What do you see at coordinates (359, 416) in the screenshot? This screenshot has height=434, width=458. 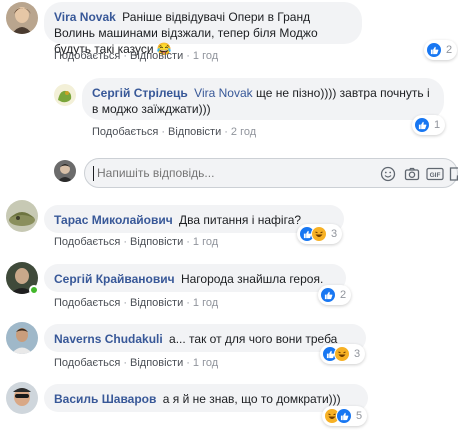 I see `reaction-count: 5` at bounding box center [359, 416].